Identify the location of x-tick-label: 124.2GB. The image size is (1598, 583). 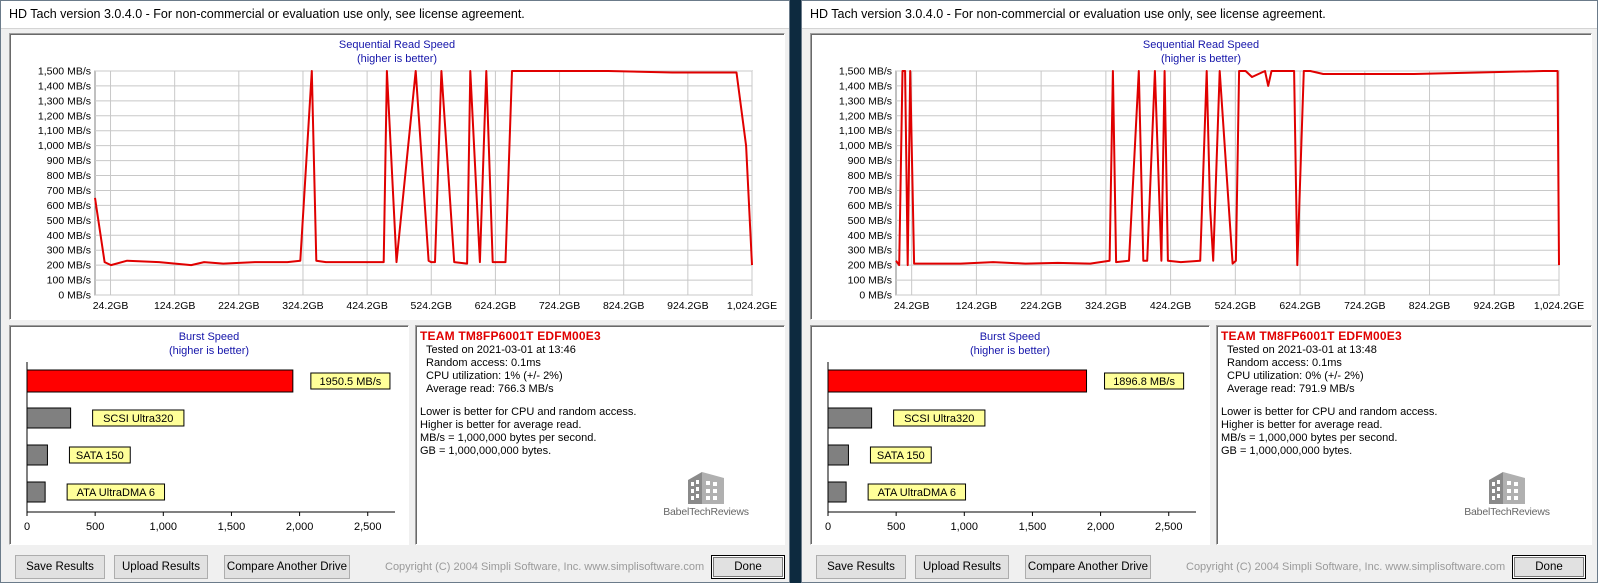
(976, 306).